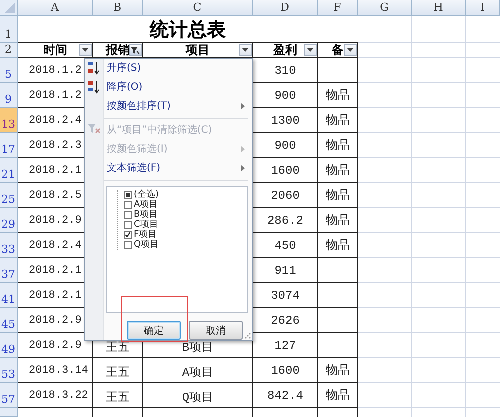 This screenshot has width=500, height=417. I want to click on filter-icon, so click(135, 50).